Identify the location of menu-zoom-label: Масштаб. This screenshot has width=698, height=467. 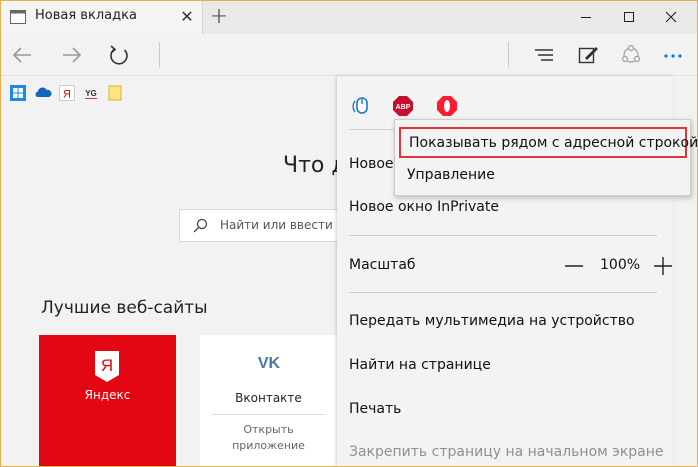
(382, 265).